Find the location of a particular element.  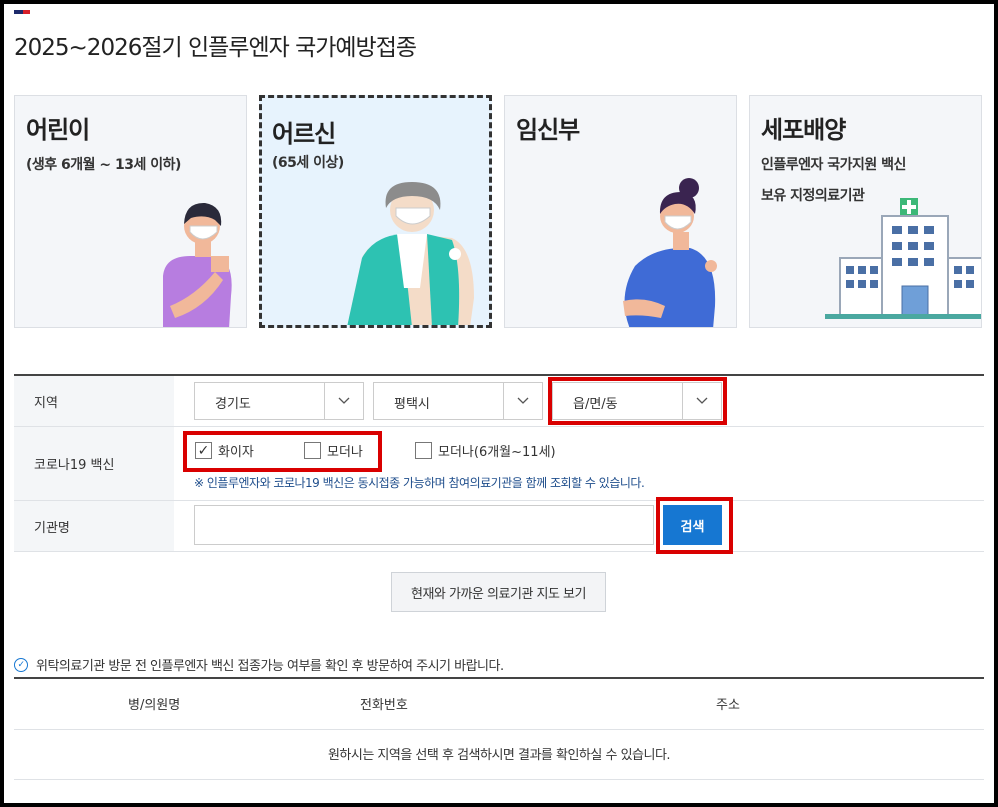

flag-logo is located at coordinates (22, 12).